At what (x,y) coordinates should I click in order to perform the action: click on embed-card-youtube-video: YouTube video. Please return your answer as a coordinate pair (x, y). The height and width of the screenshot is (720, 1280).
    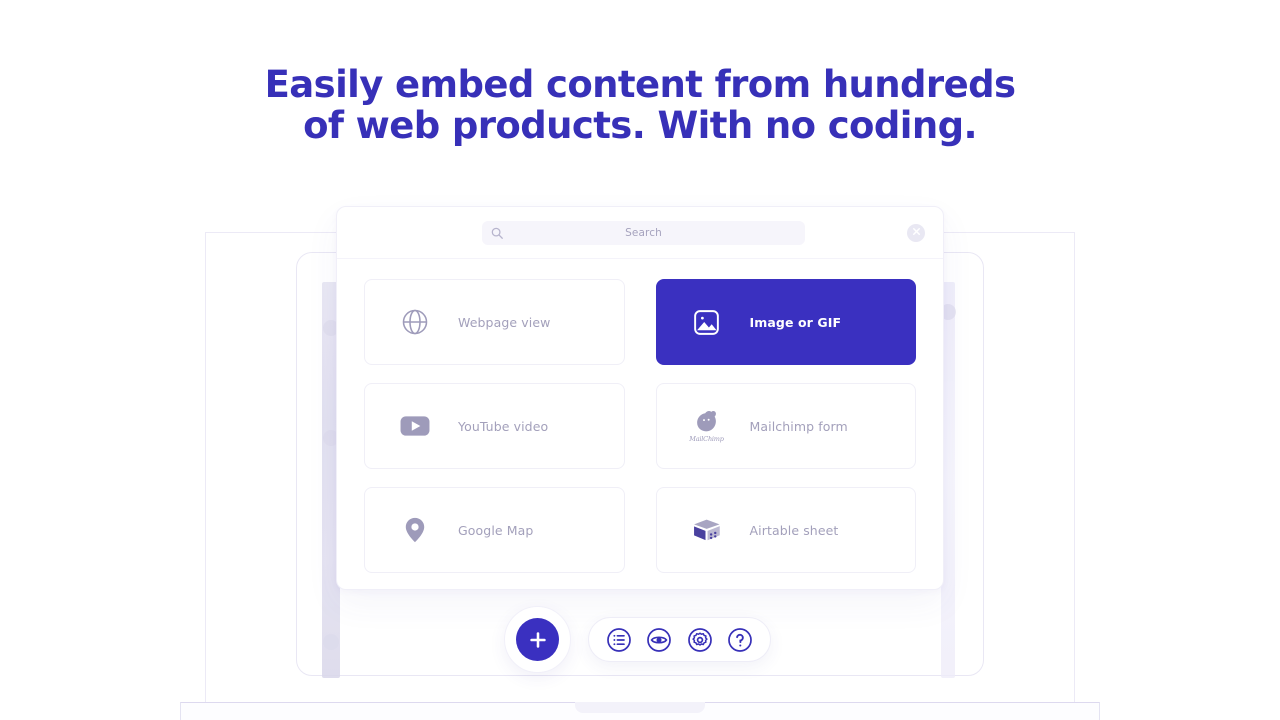
    Looking at the image, I should click on (494, 426).